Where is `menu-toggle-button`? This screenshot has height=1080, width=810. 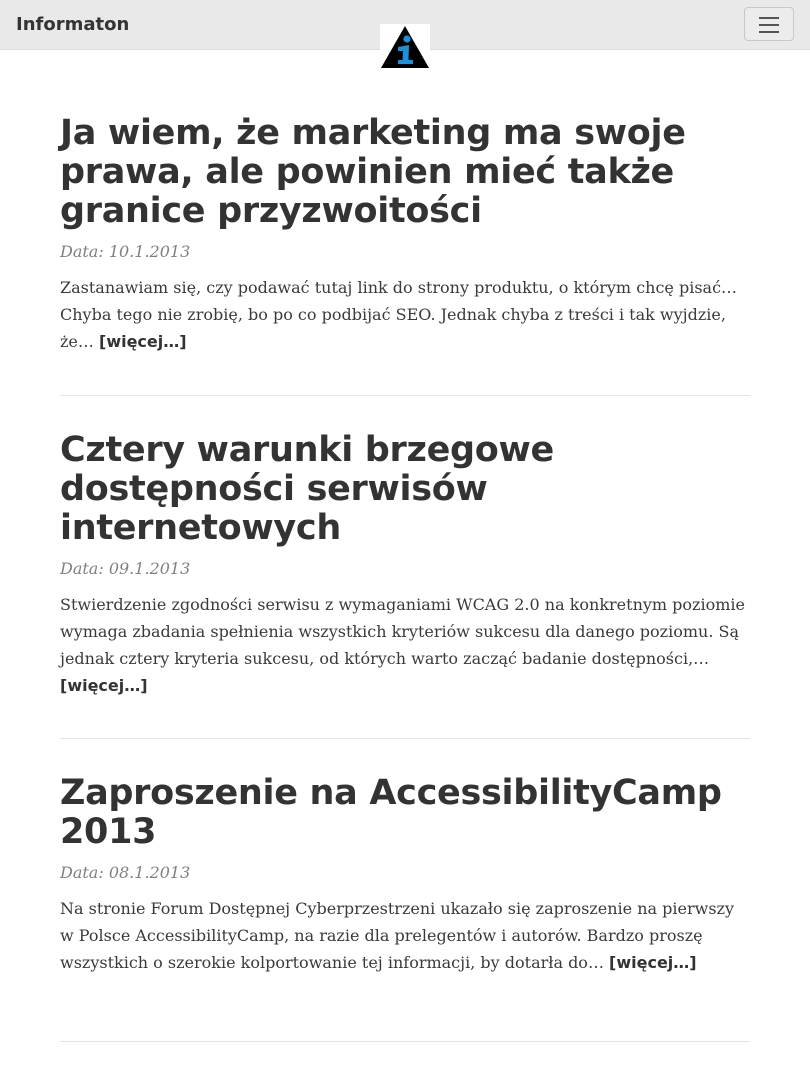 menu-toggle-button is located at coordinates (769, 24).